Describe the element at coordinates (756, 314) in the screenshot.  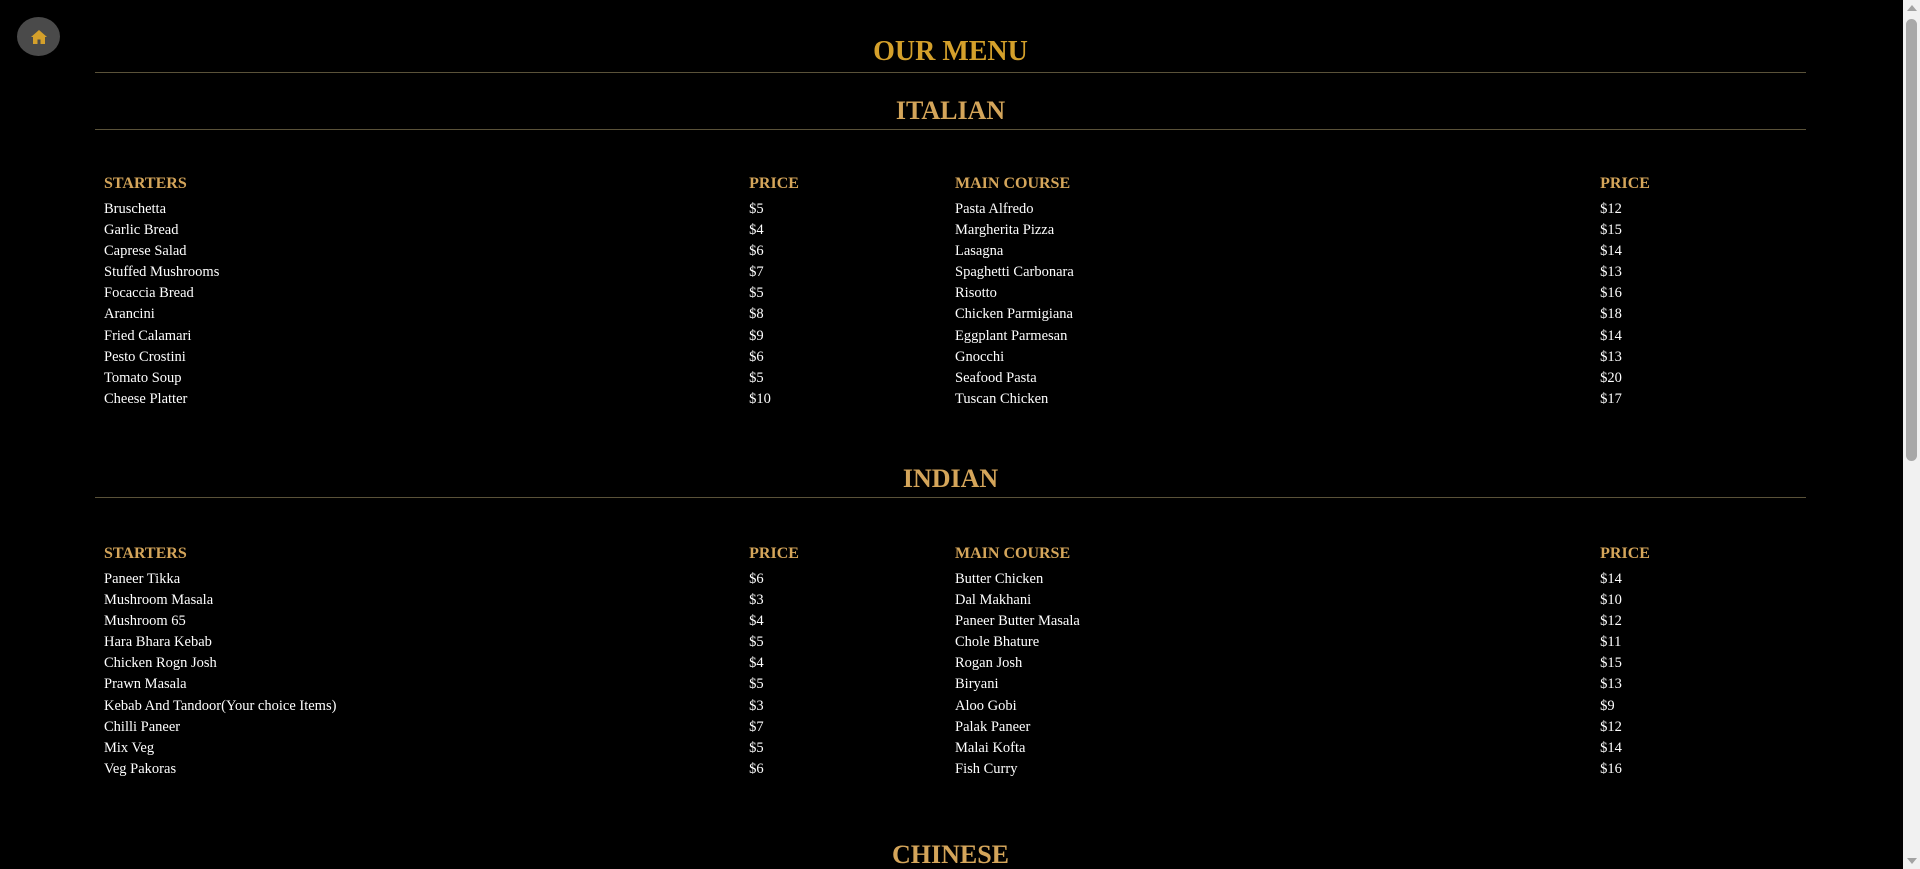
I see `menu-item-price: $8` at that location.